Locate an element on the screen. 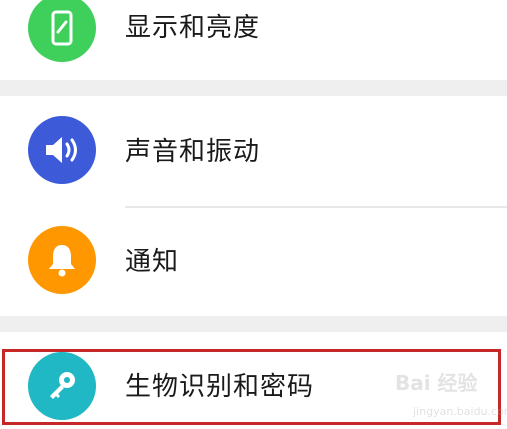  baidu-jingyan-watermark: Bai 经验 jingyan.baidu.com is located at coordinates (446, 395).